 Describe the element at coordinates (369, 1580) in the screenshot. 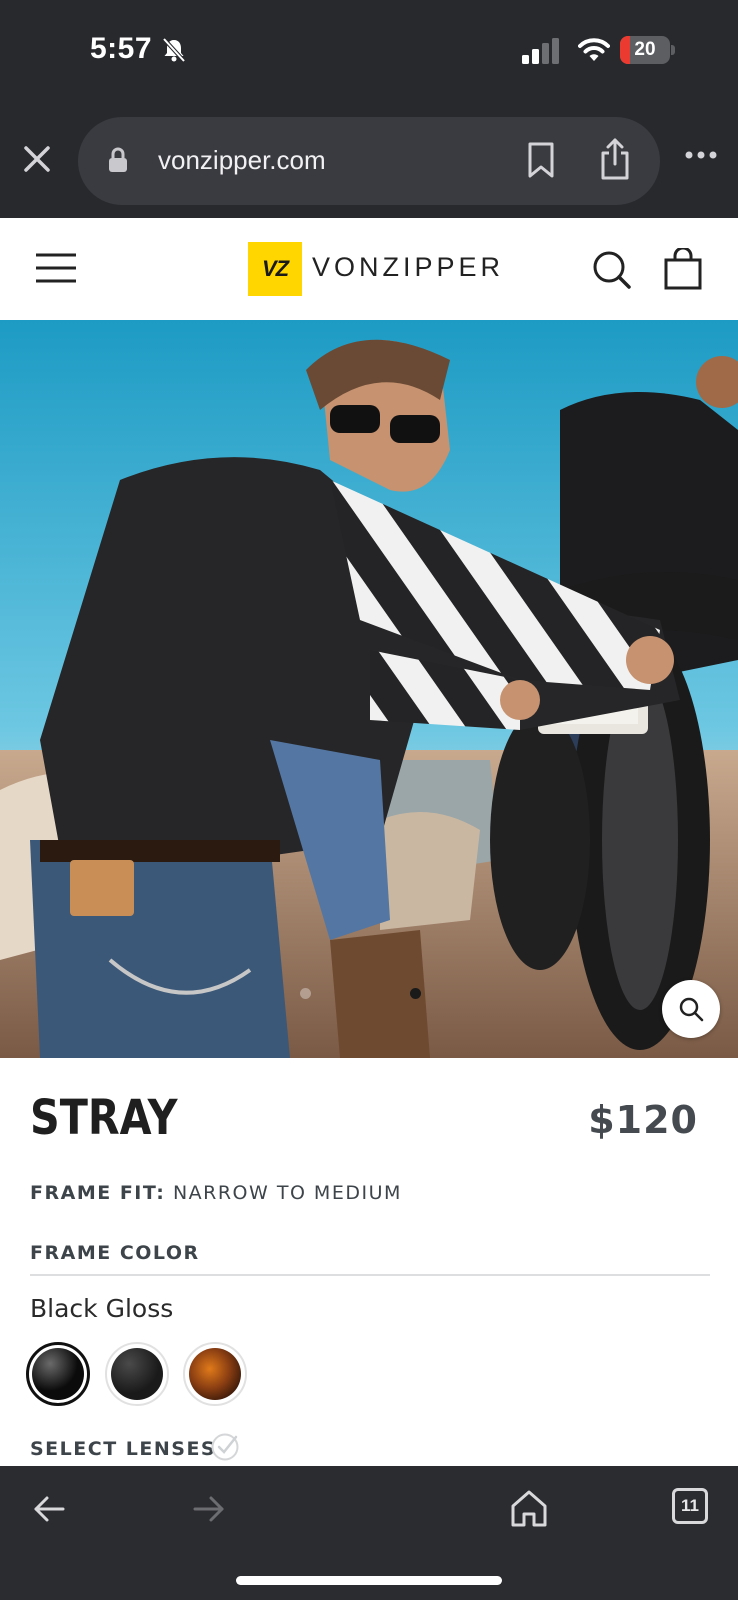

I see `home-indicator` at that location.